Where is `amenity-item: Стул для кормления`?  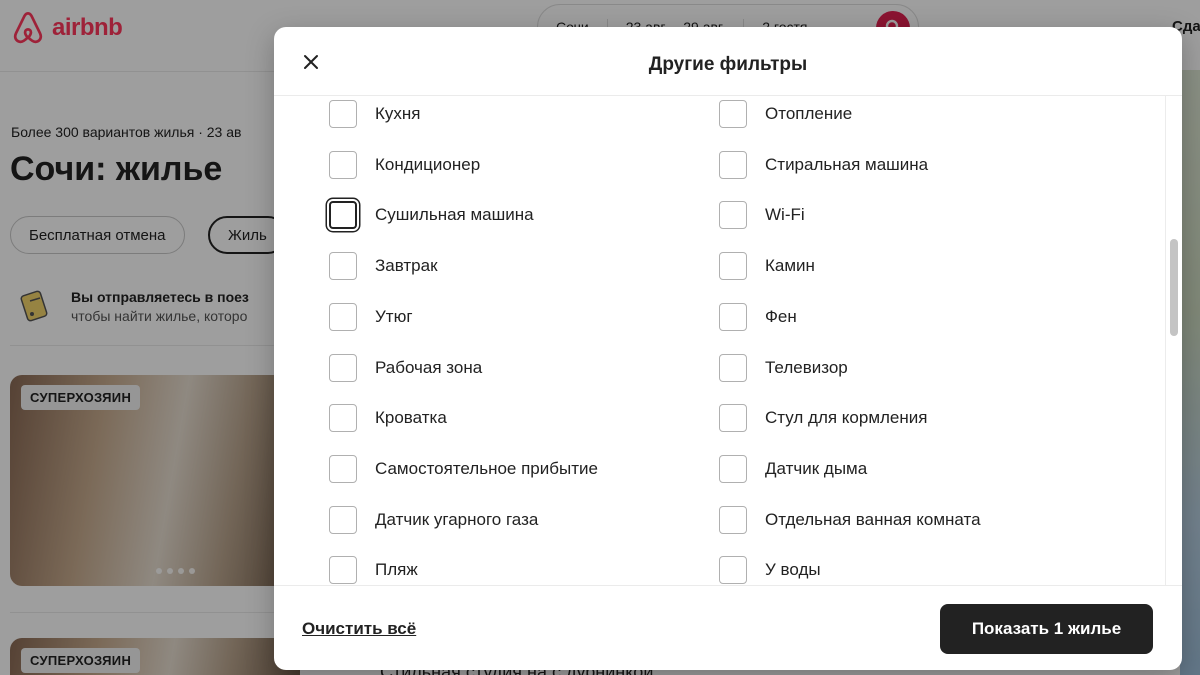 amenity-item: Стул для кормления is located at coordinates (823, 418).